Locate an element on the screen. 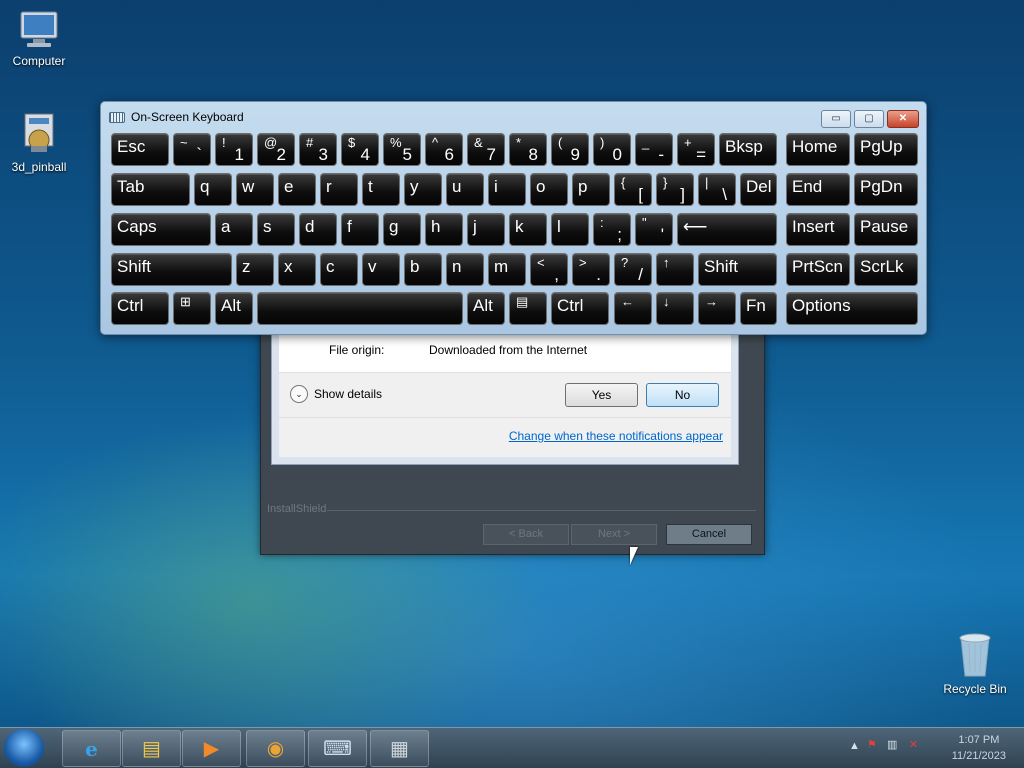 The image size is (1024, 768). key-tilde: ~ ` is located at coordinates (192, 149).